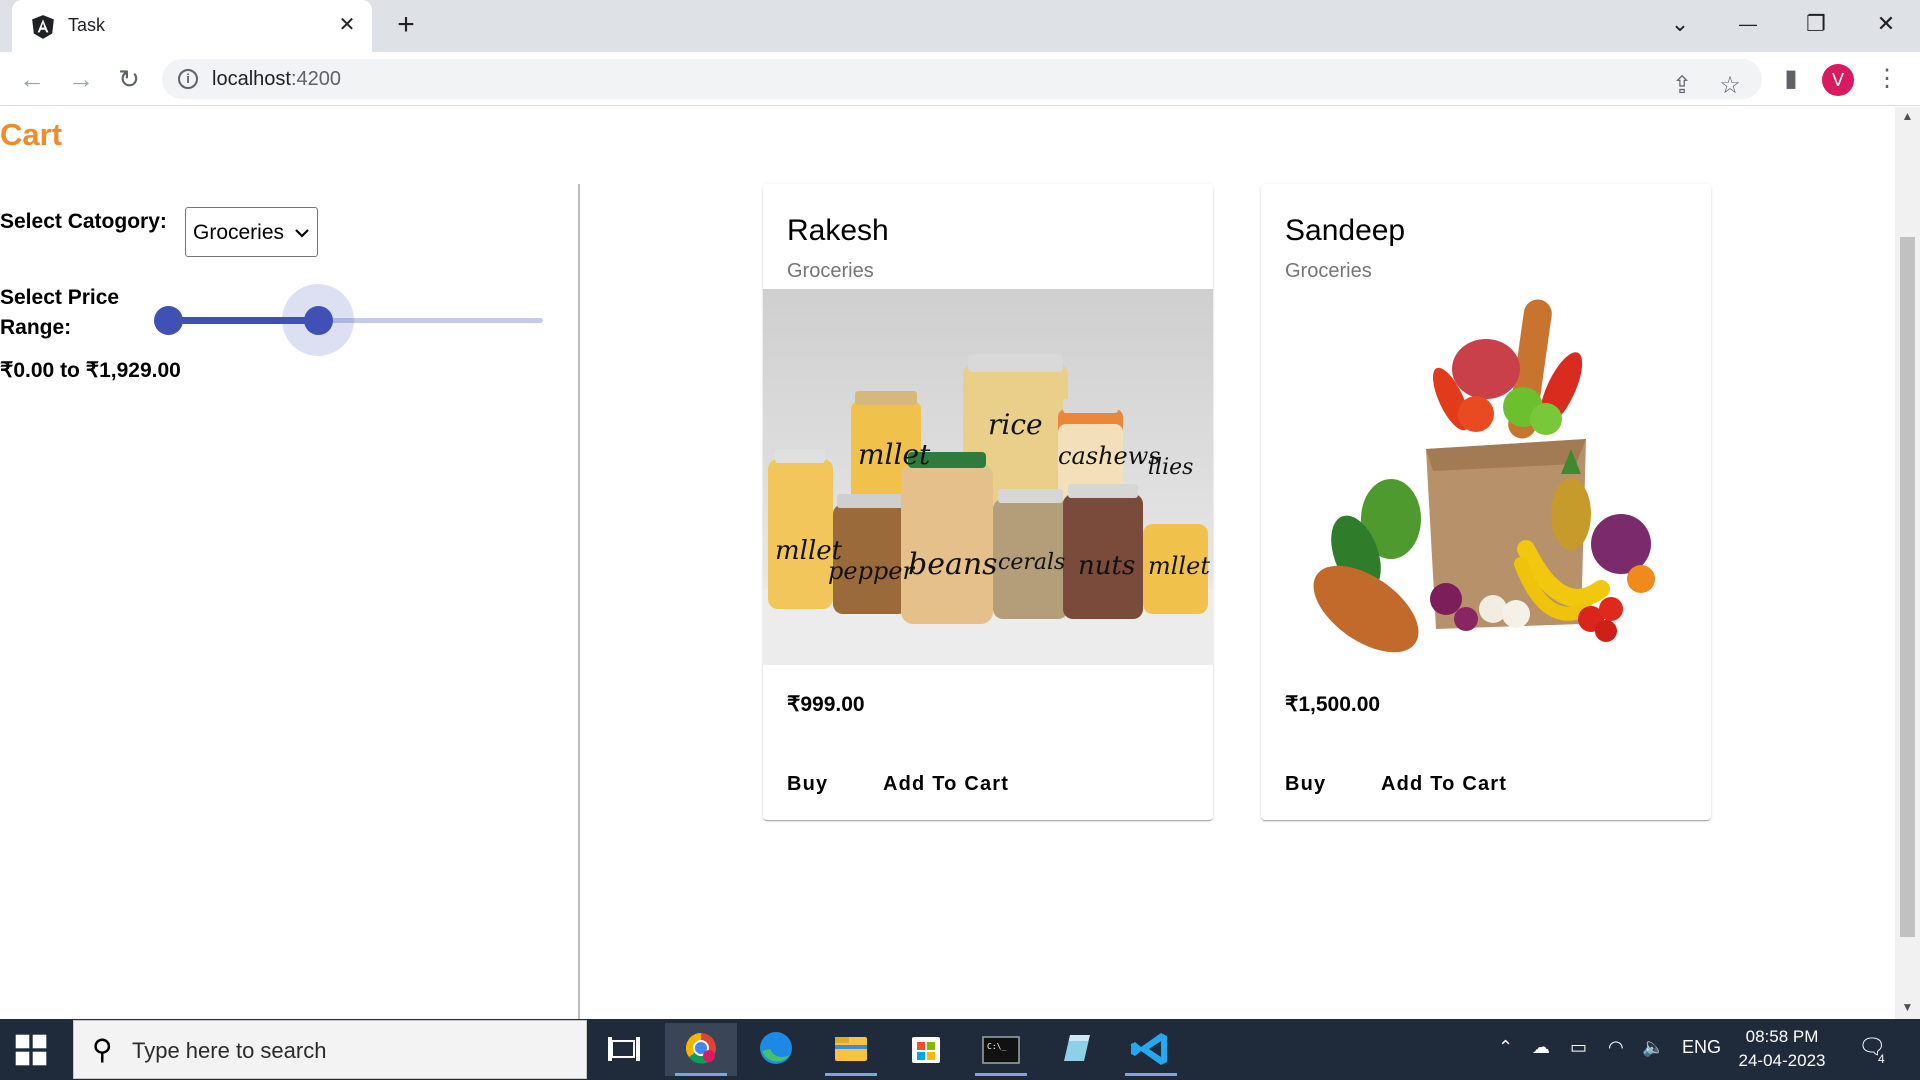 Image resolution: width=1920 pixels, height=1080 pixels. What do you see at coordinates (1541, 1047) in the screenshot?
I see `onedrive-cloud-icon: ☁` at bounding box center [1541, 1047].